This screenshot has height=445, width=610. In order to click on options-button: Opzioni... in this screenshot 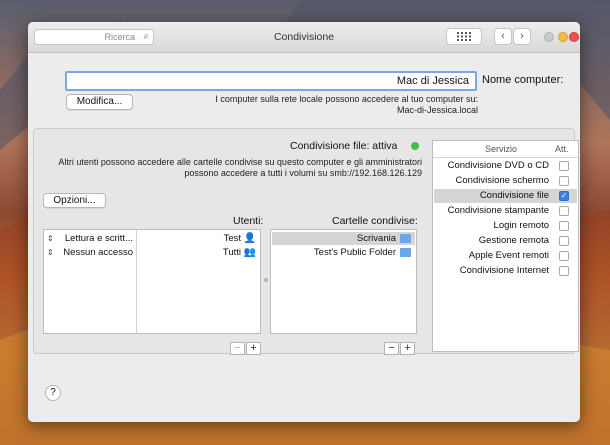, I will do `click(74, 200)`.